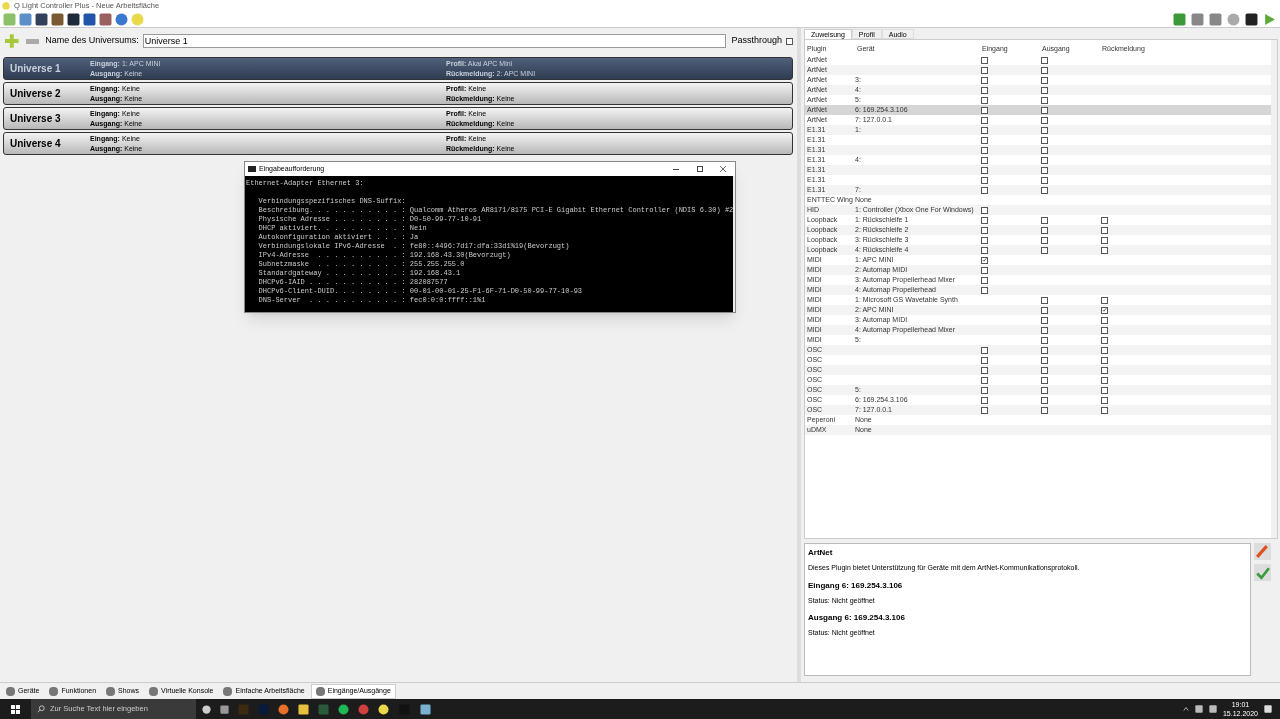 This screenshot has width=1280, height=719. What do you see at coordinates (206, 709) in the screenshot?
I see `circle-icon` at bounding box center [206, 709].